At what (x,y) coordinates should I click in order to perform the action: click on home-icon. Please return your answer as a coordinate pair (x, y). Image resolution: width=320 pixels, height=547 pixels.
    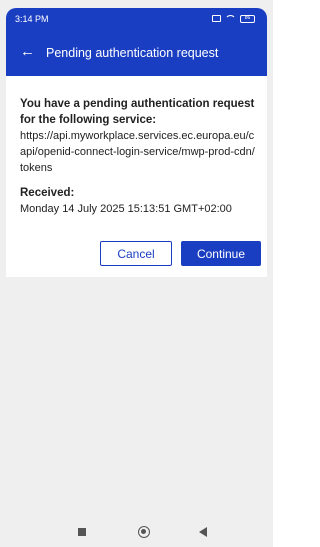
    Looking at the image, I should click on (144, 532).